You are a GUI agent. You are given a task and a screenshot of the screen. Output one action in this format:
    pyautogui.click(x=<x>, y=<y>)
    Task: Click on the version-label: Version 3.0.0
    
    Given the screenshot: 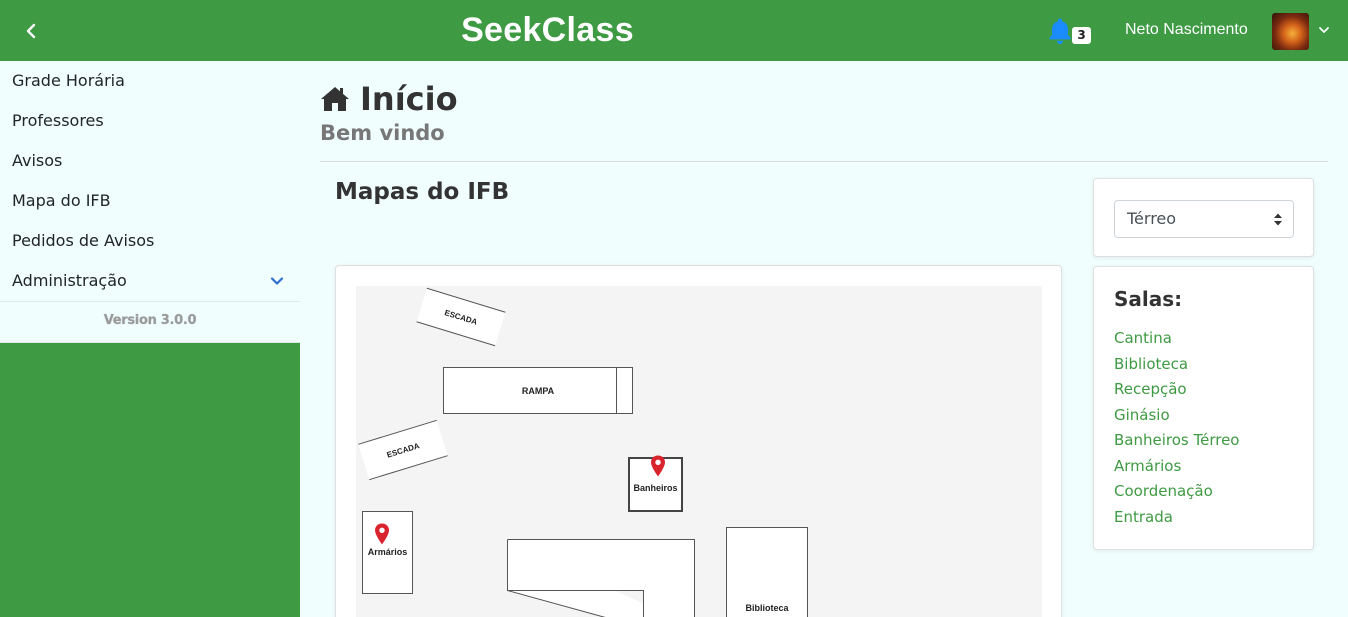 What is the action you would take?
    pyautogui.click(x=150, y=317)
    